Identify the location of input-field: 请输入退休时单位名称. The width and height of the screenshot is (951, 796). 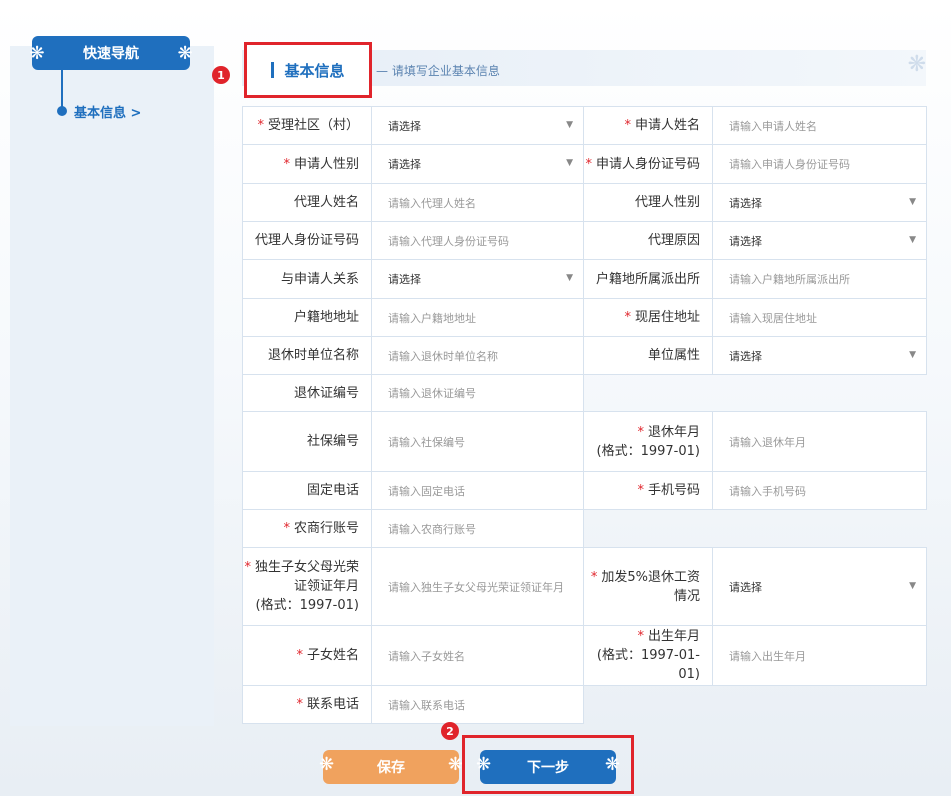
(477, 355).